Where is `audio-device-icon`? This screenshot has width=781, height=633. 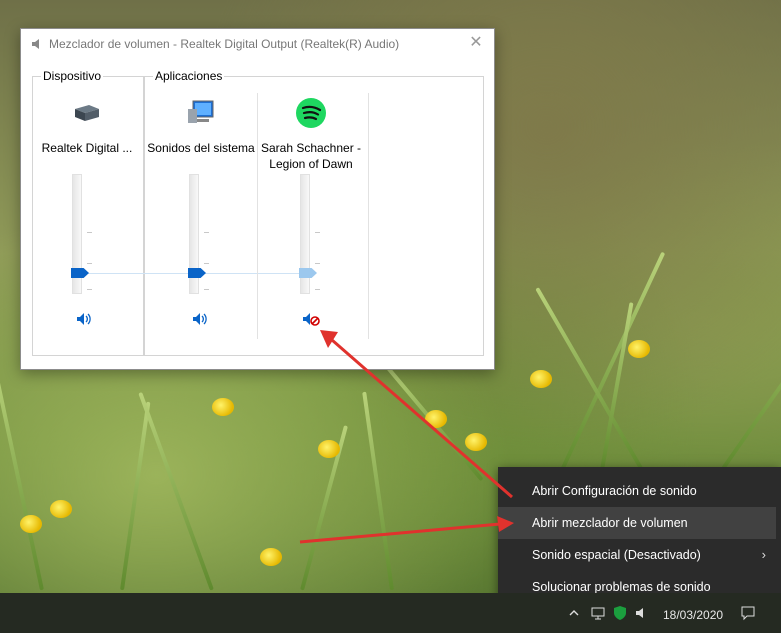
audio-device-icon is located at coordinates (87, 113).